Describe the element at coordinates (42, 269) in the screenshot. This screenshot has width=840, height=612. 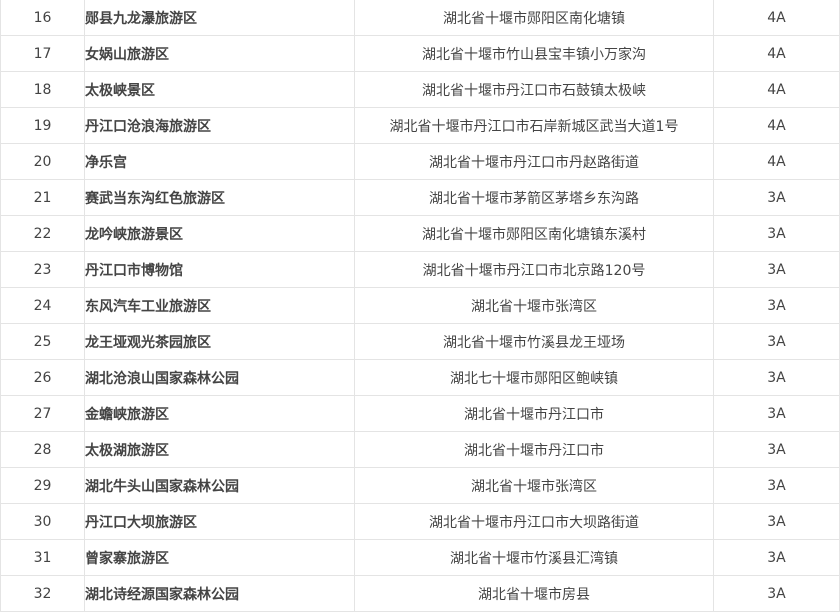
I see `row-number-cell: 23` at that location.